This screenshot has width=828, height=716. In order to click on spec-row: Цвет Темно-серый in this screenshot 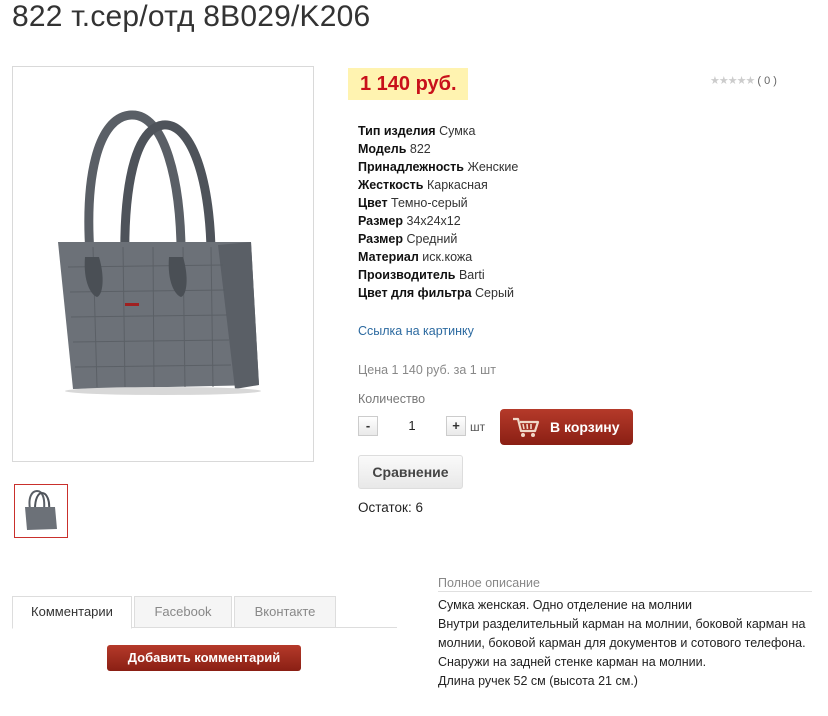, I will do `click(438, 203)`.